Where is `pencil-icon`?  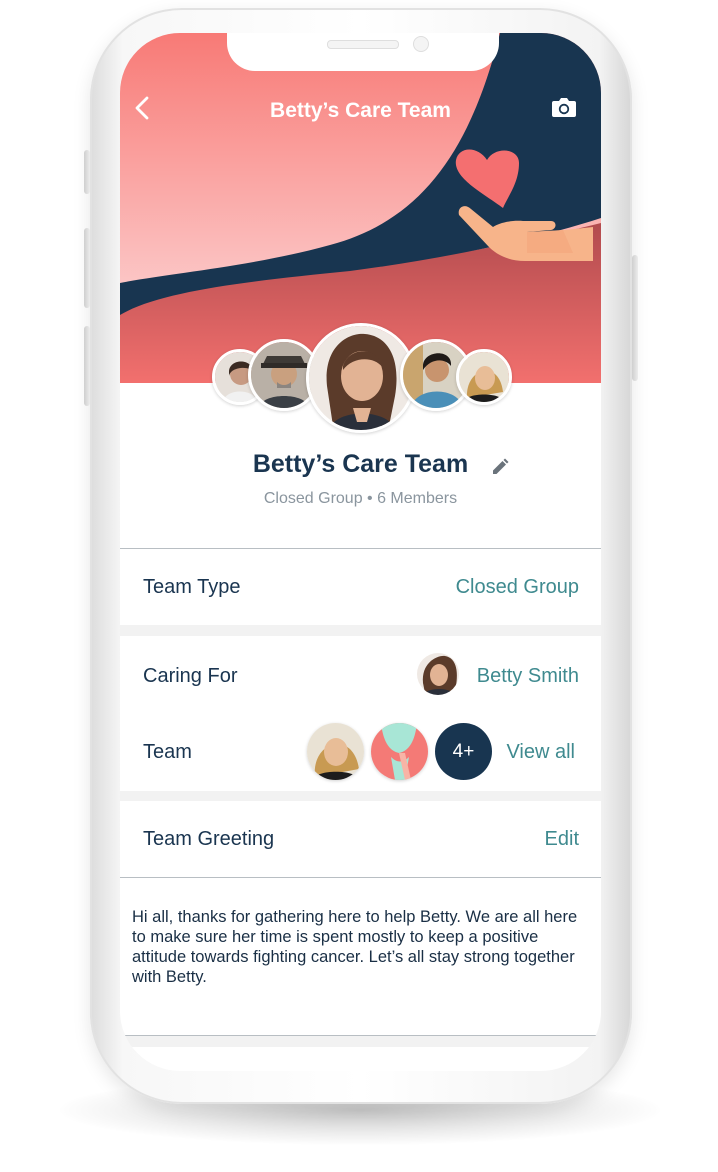 pencil-icon is located at coordinates (501, 466).